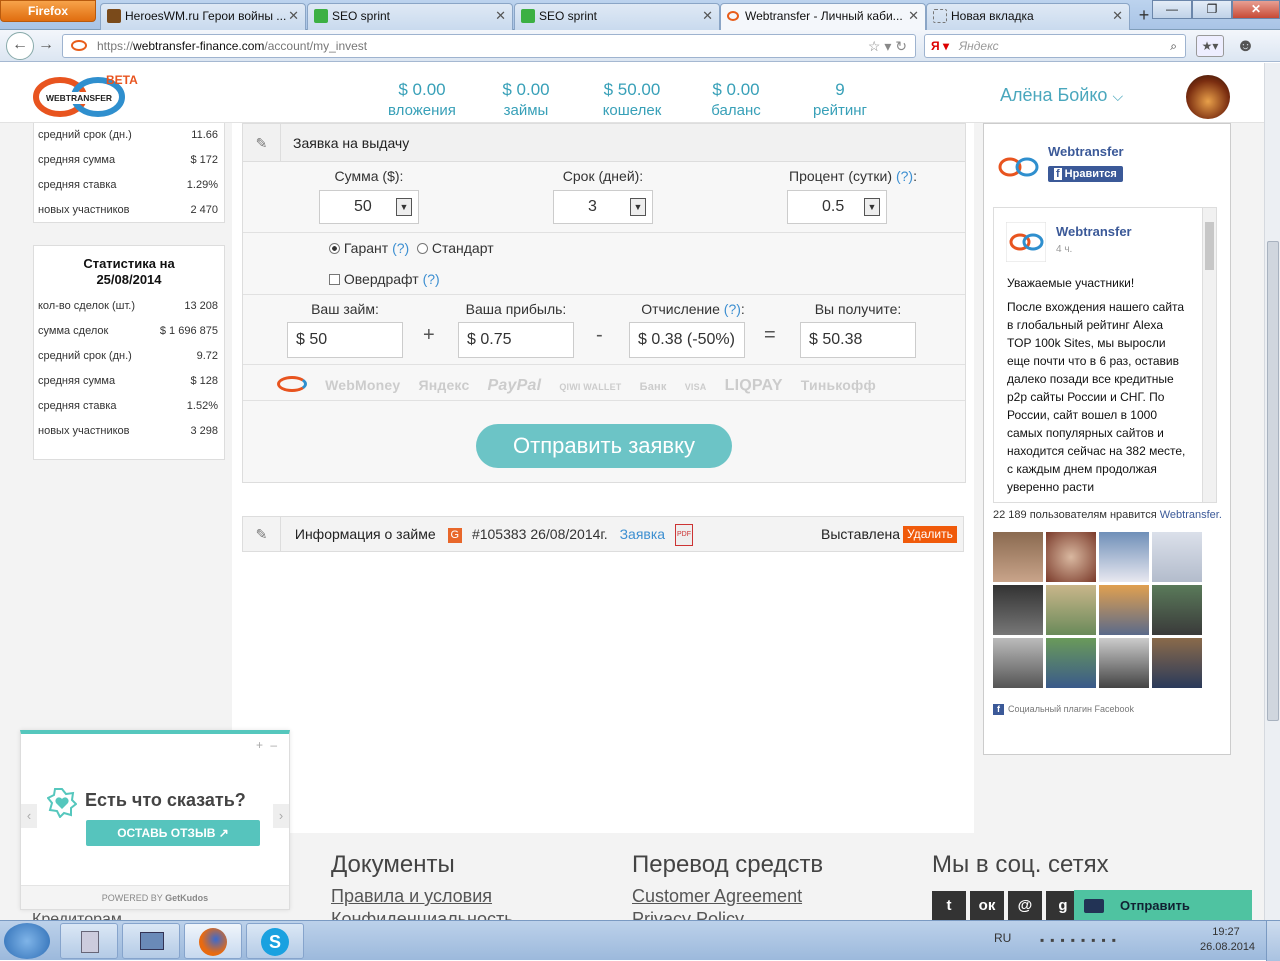 This screenshot has width=1280, height=961. I want to click on stat-investments: $ 0.00 вложения, so click(422, 100).